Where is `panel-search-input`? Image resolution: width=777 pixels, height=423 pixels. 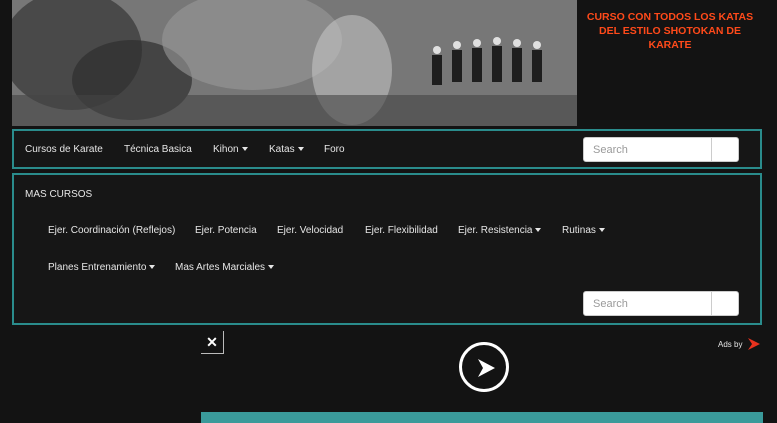 panel-search-input is located at coordinates (649, 303).